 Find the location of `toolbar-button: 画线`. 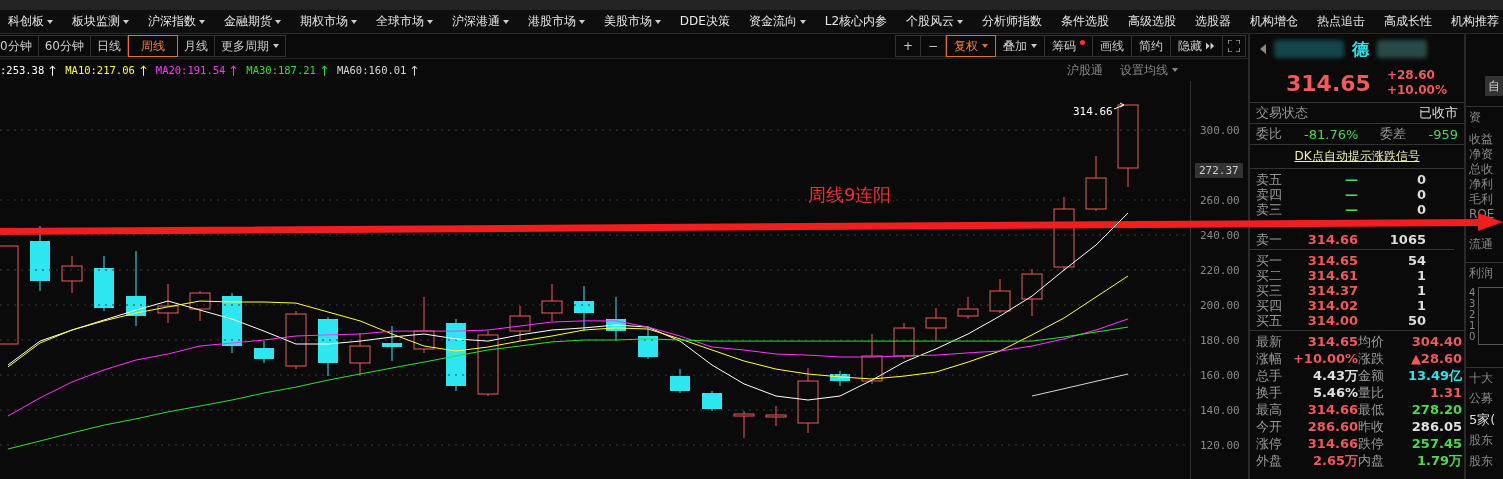

toolbar-button: 画线 is located at coordinates (1112, 46).